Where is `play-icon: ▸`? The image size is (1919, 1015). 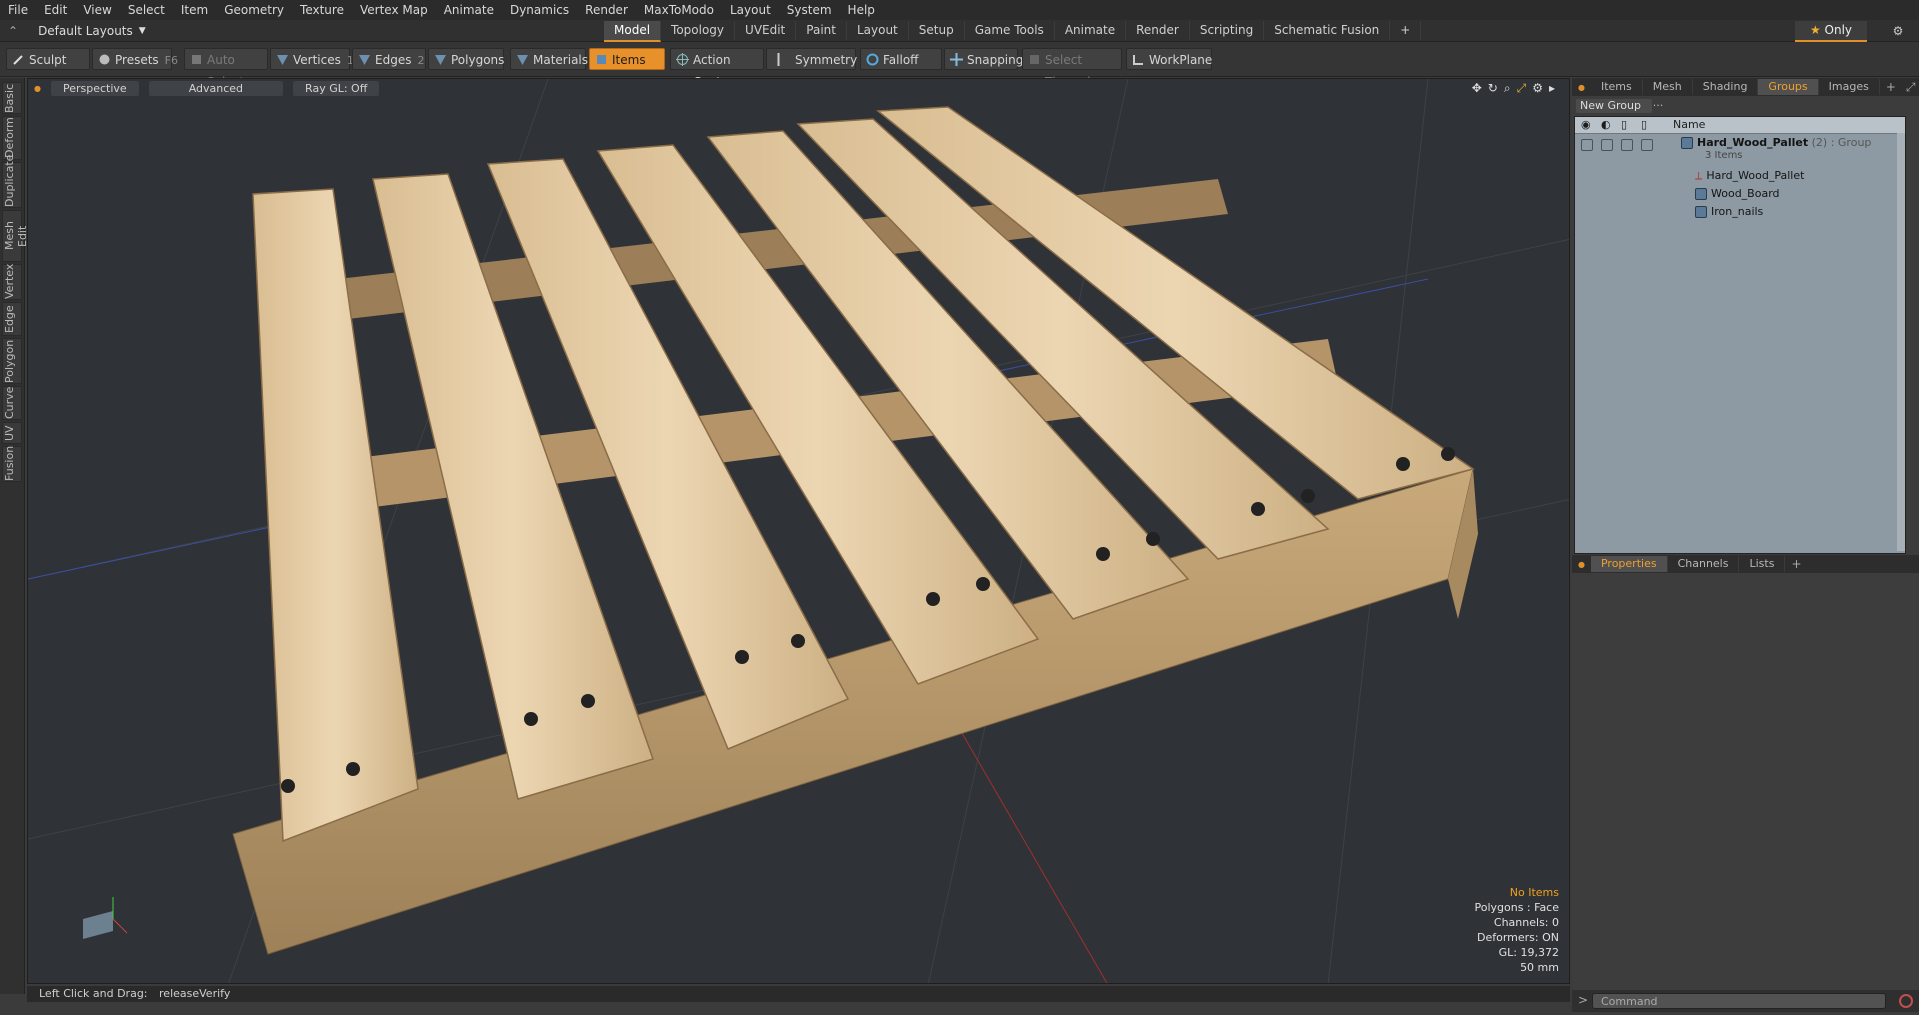
play-icon: ▸ is located at coordinates (1552, 88).